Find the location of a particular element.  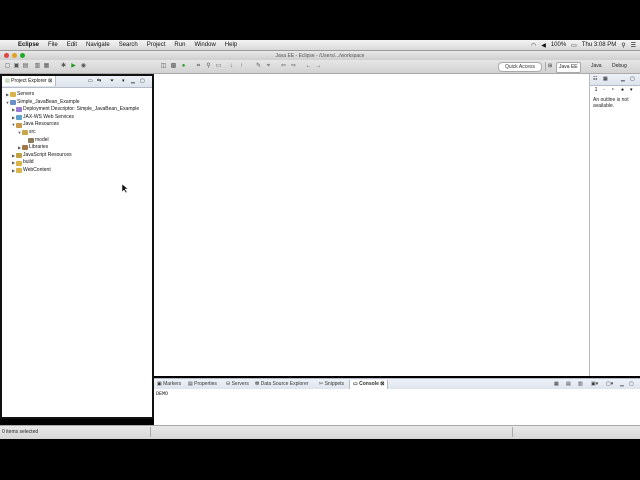

print-icon: ▤ is located at coordinates (25, 66).